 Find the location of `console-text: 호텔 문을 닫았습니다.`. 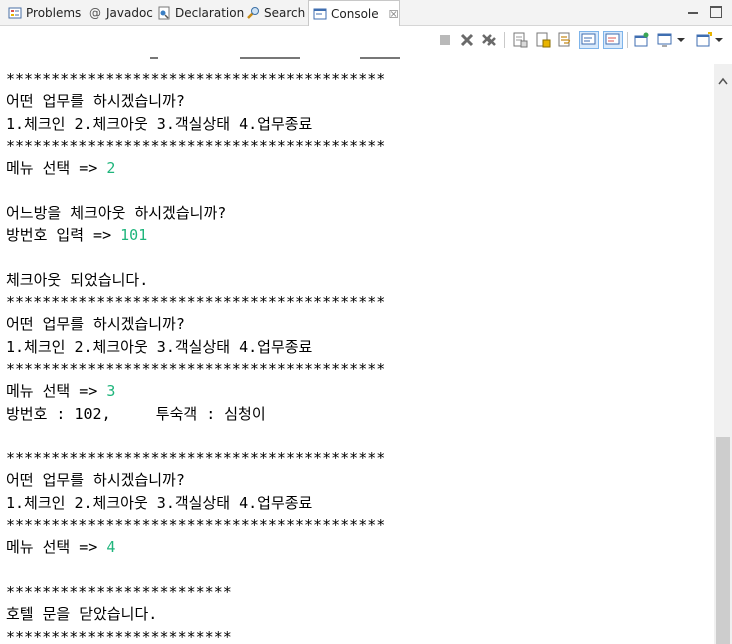

console-text: 호텔 문을 닫았습니다. is located at coordinates (82, 614).